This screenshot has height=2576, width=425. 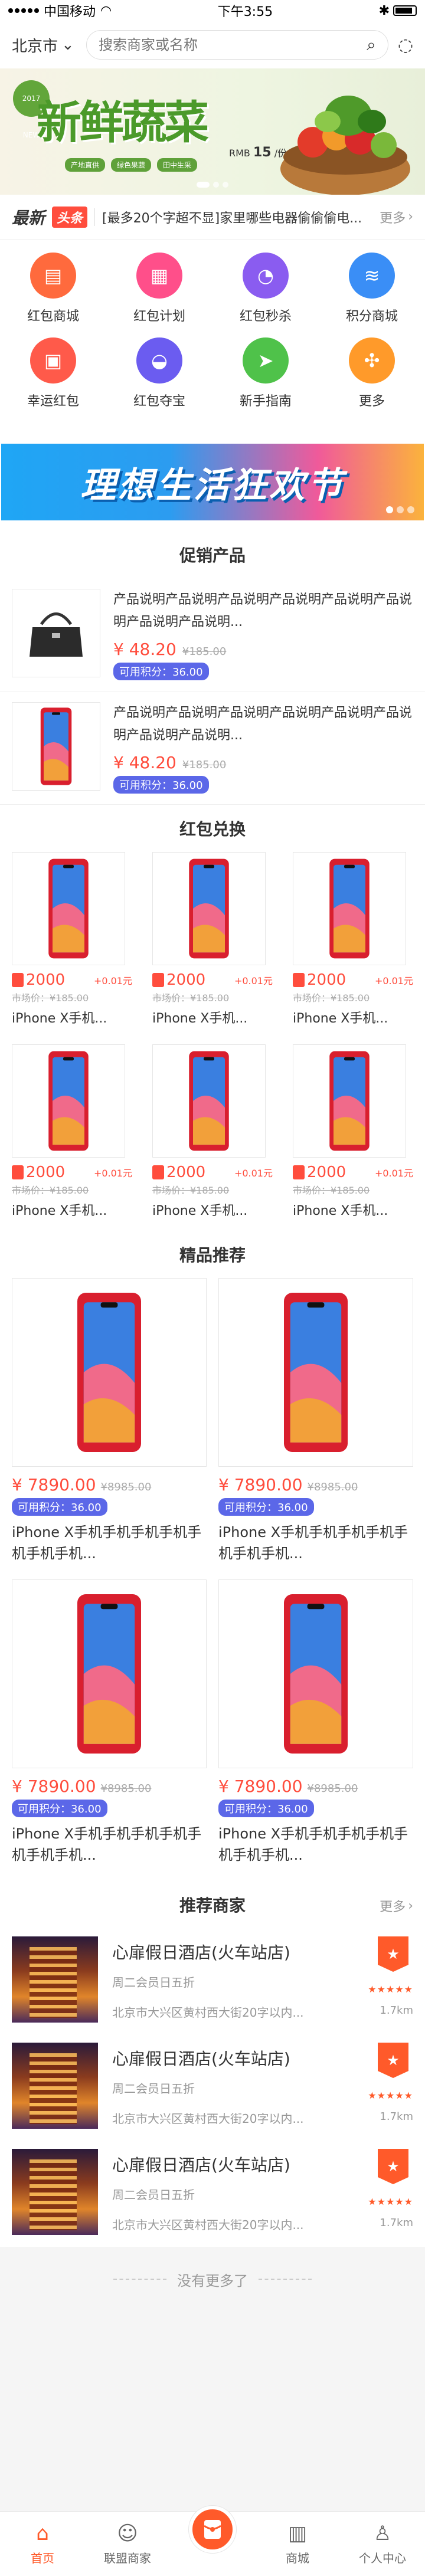 What do you see at coordinates (144, 762) in the screenshot?
I see `product-price: ¥ 48.20` at bounding box center [144, 762].